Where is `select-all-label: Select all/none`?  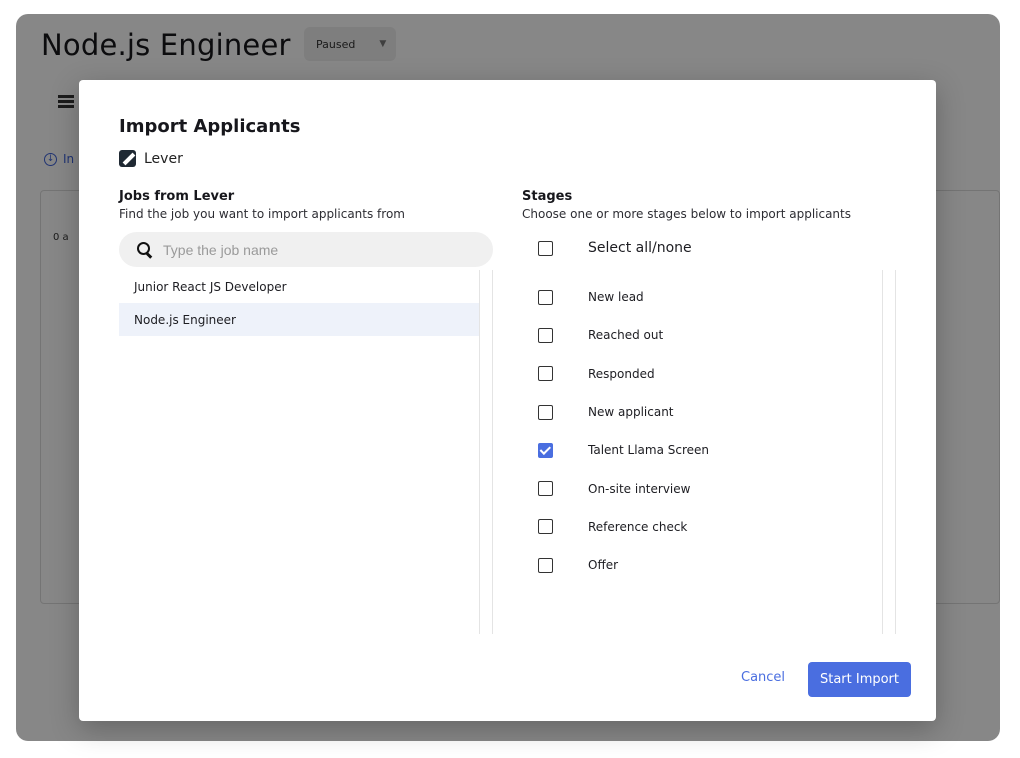 select-all-label: Select all/none is located at coordinates (640, 248).